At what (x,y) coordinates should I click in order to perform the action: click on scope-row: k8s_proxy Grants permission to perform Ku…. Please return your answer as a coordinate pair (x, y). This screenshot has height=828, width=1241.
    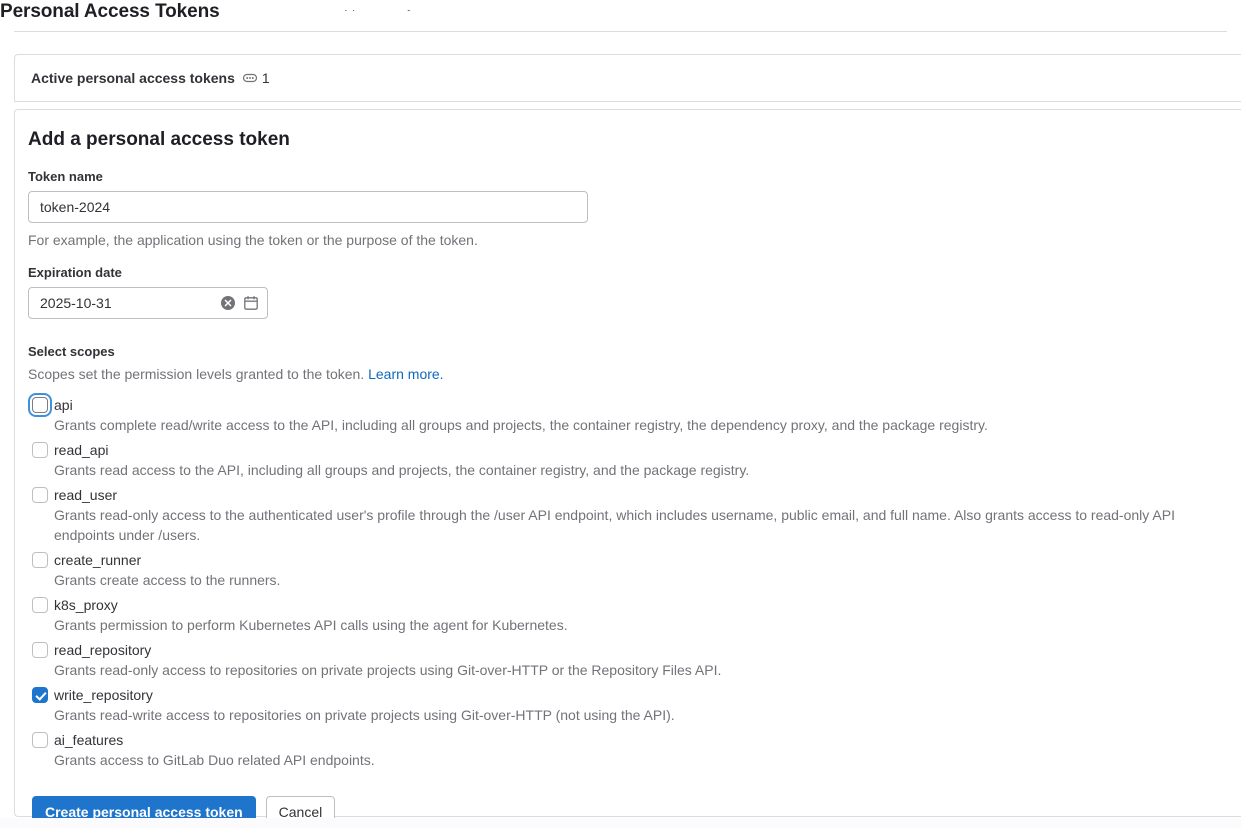
    Looking at the image, I should click on (633, 615).